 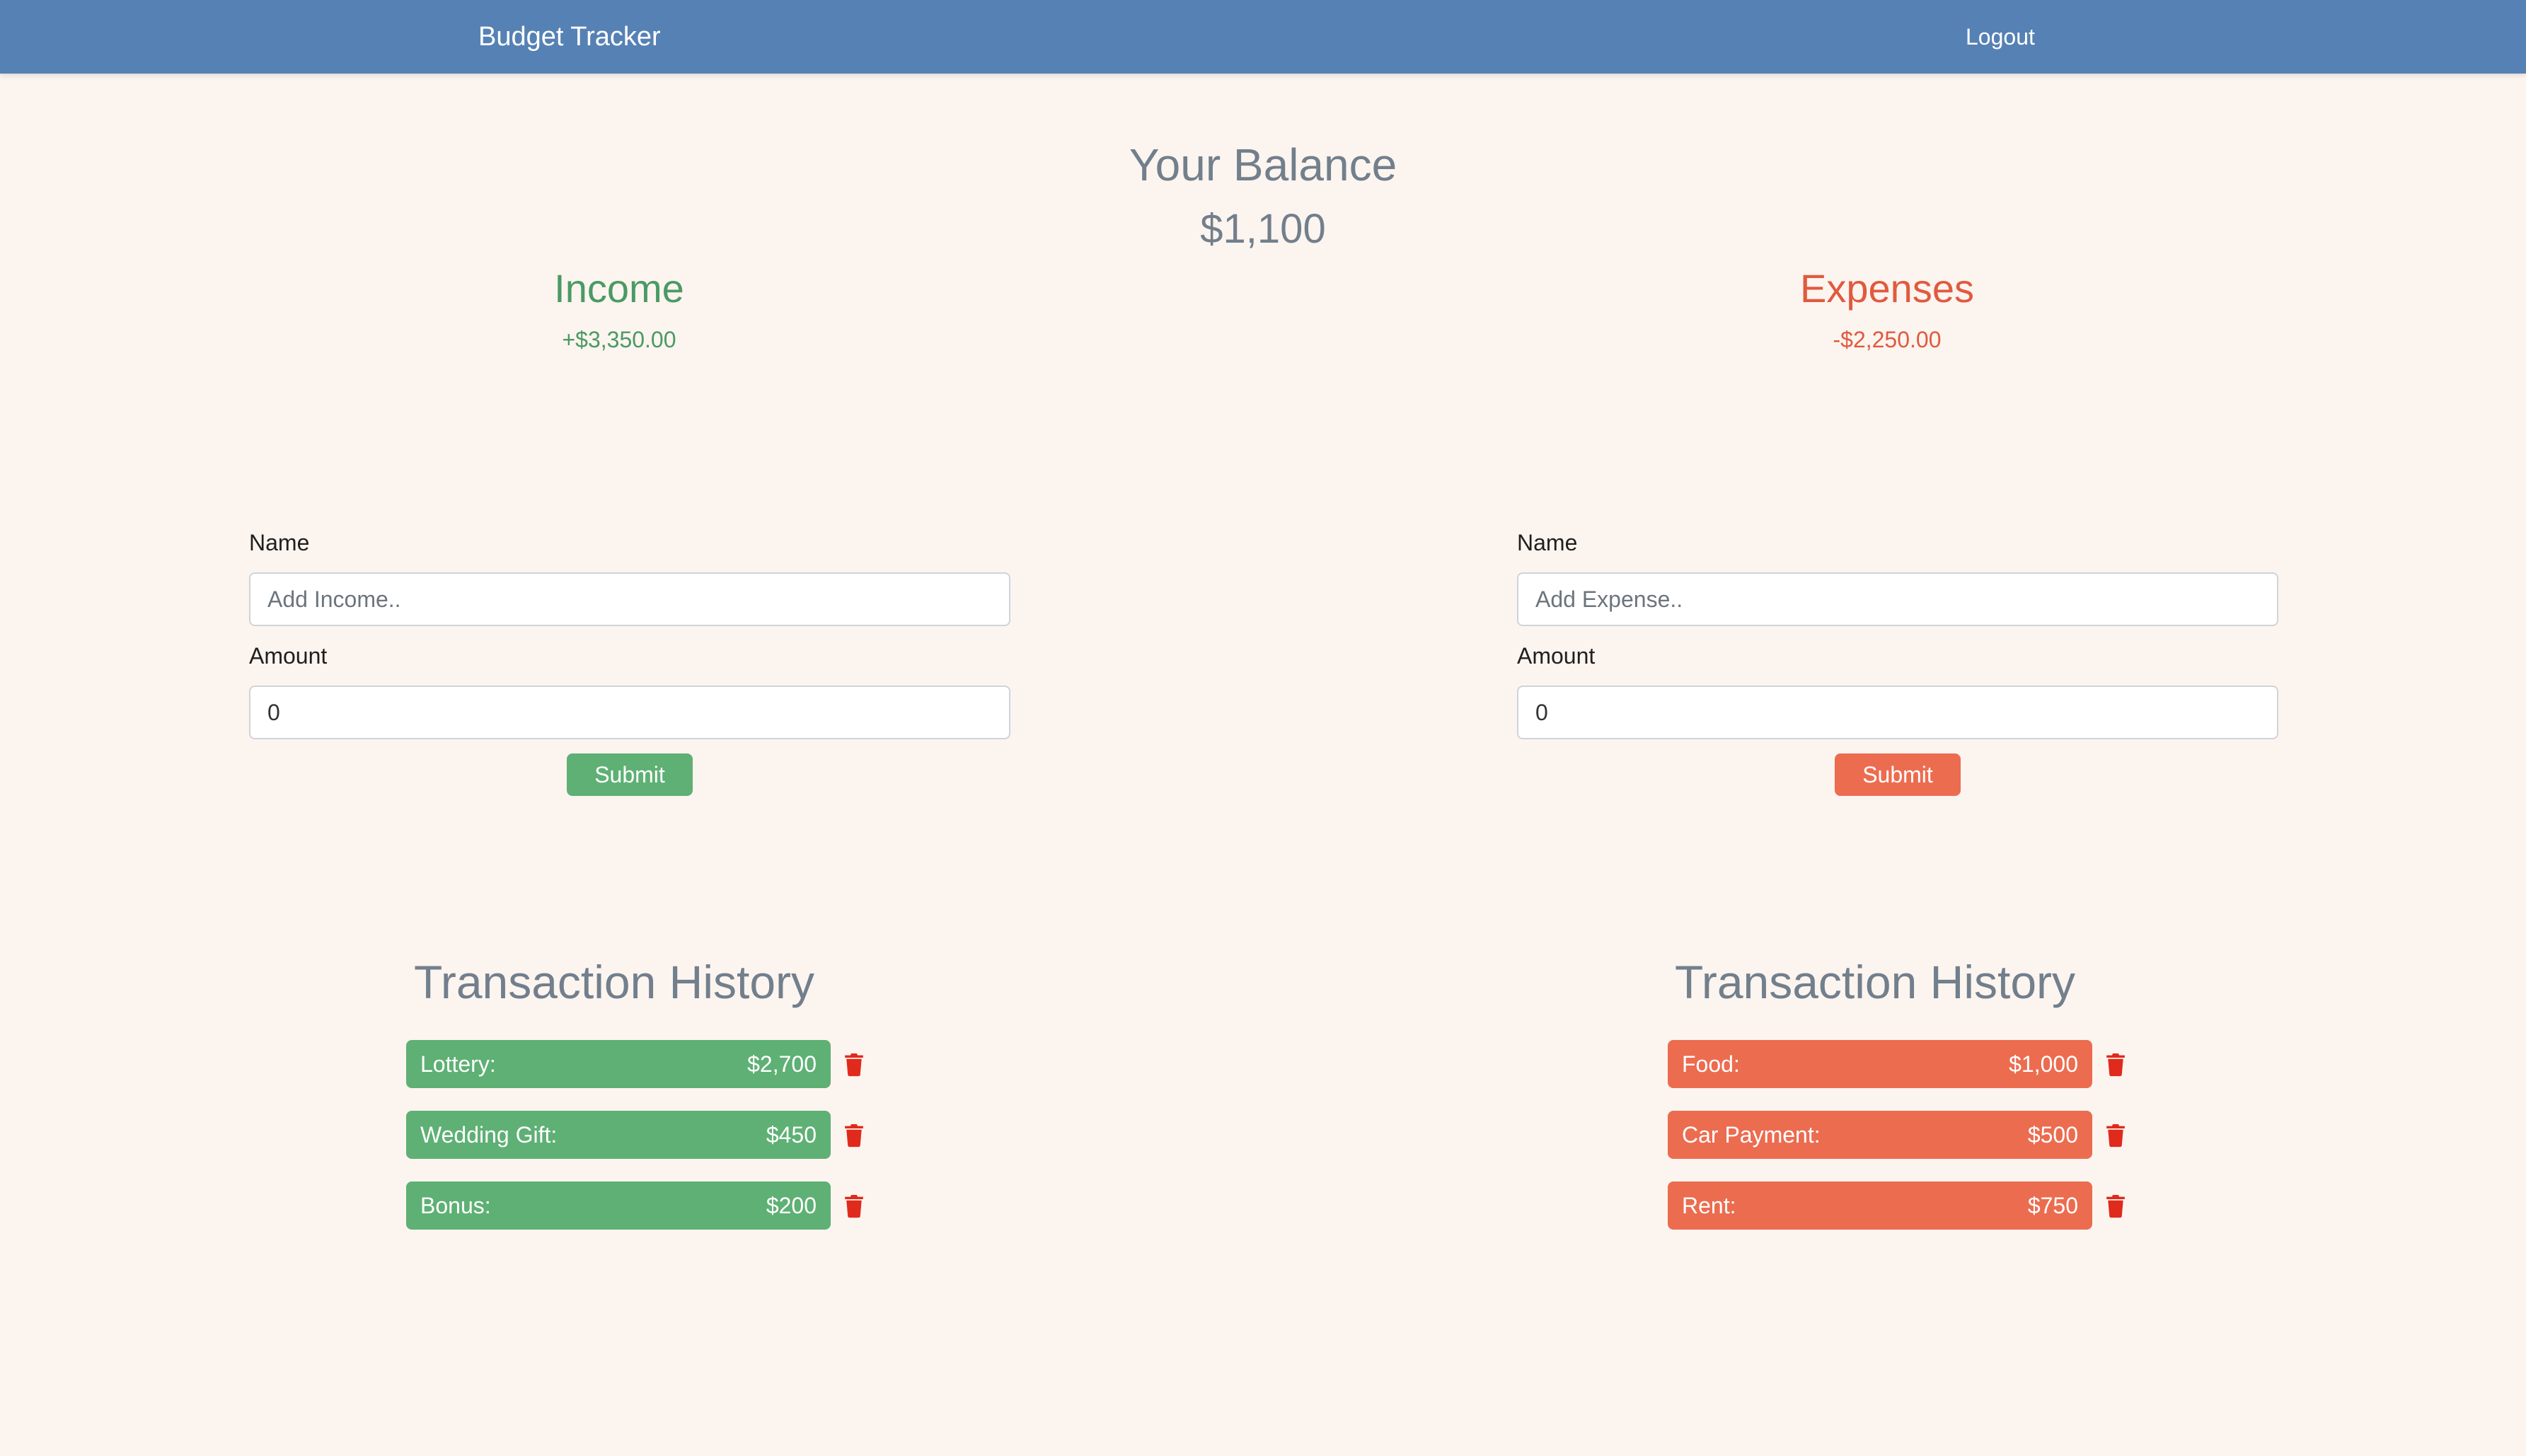 I want to click on transaction-amount: $450, so click(x=792, y=1135).